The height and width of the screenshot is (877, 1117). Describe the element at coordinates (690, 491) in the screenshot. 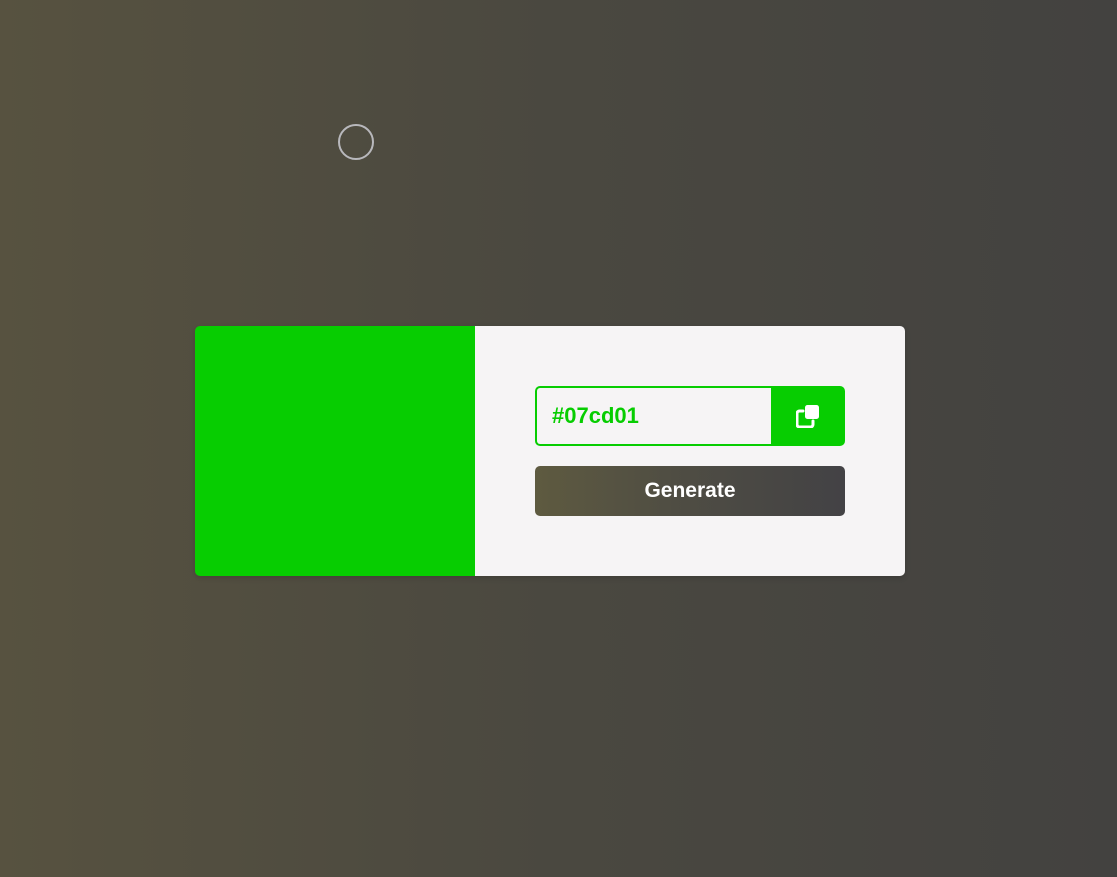

I see `generate-button: Generate` at that location.